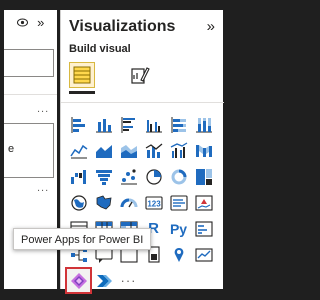  I want to click on power-automate-icon, so click(103, 280).